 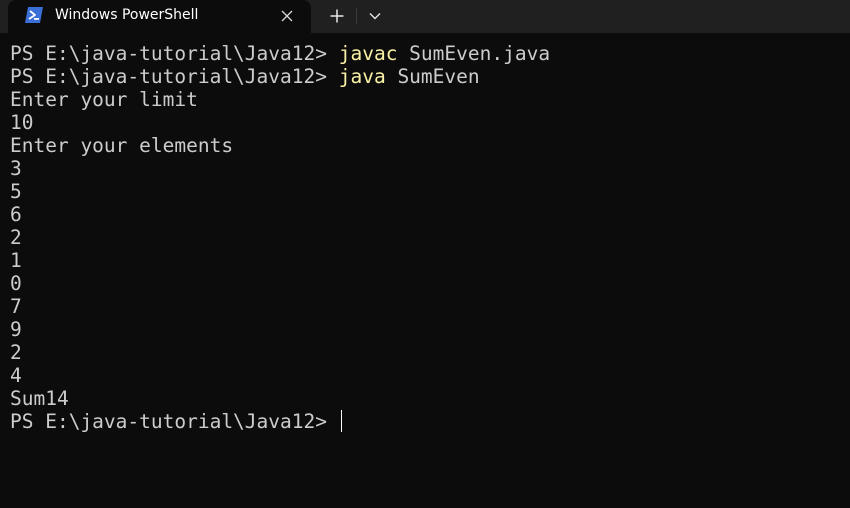 I want to click on chevron-down-icon, so click(x=375, y=16).